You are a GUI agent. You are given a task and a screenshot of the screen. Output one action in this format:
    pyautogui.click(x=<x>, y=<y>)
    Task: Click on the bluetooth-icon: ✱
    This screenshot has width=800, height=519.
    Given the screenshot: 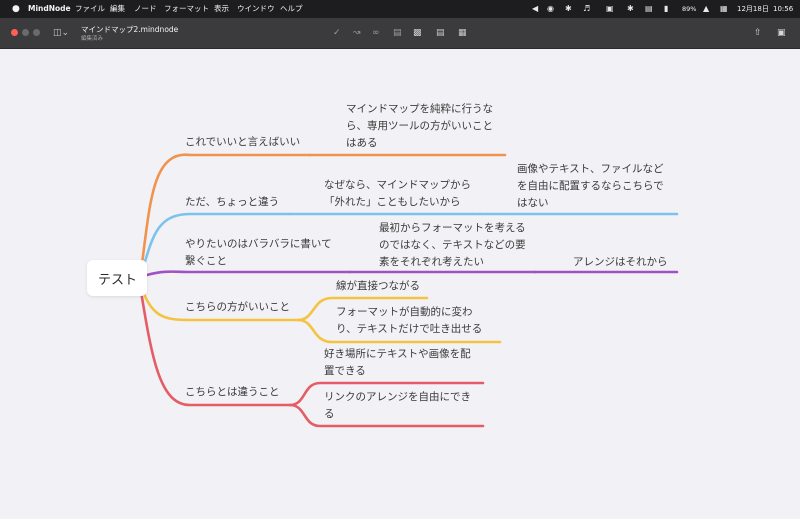 What is the action you would take?
    pyautogui.click(x=630, y=9)
    